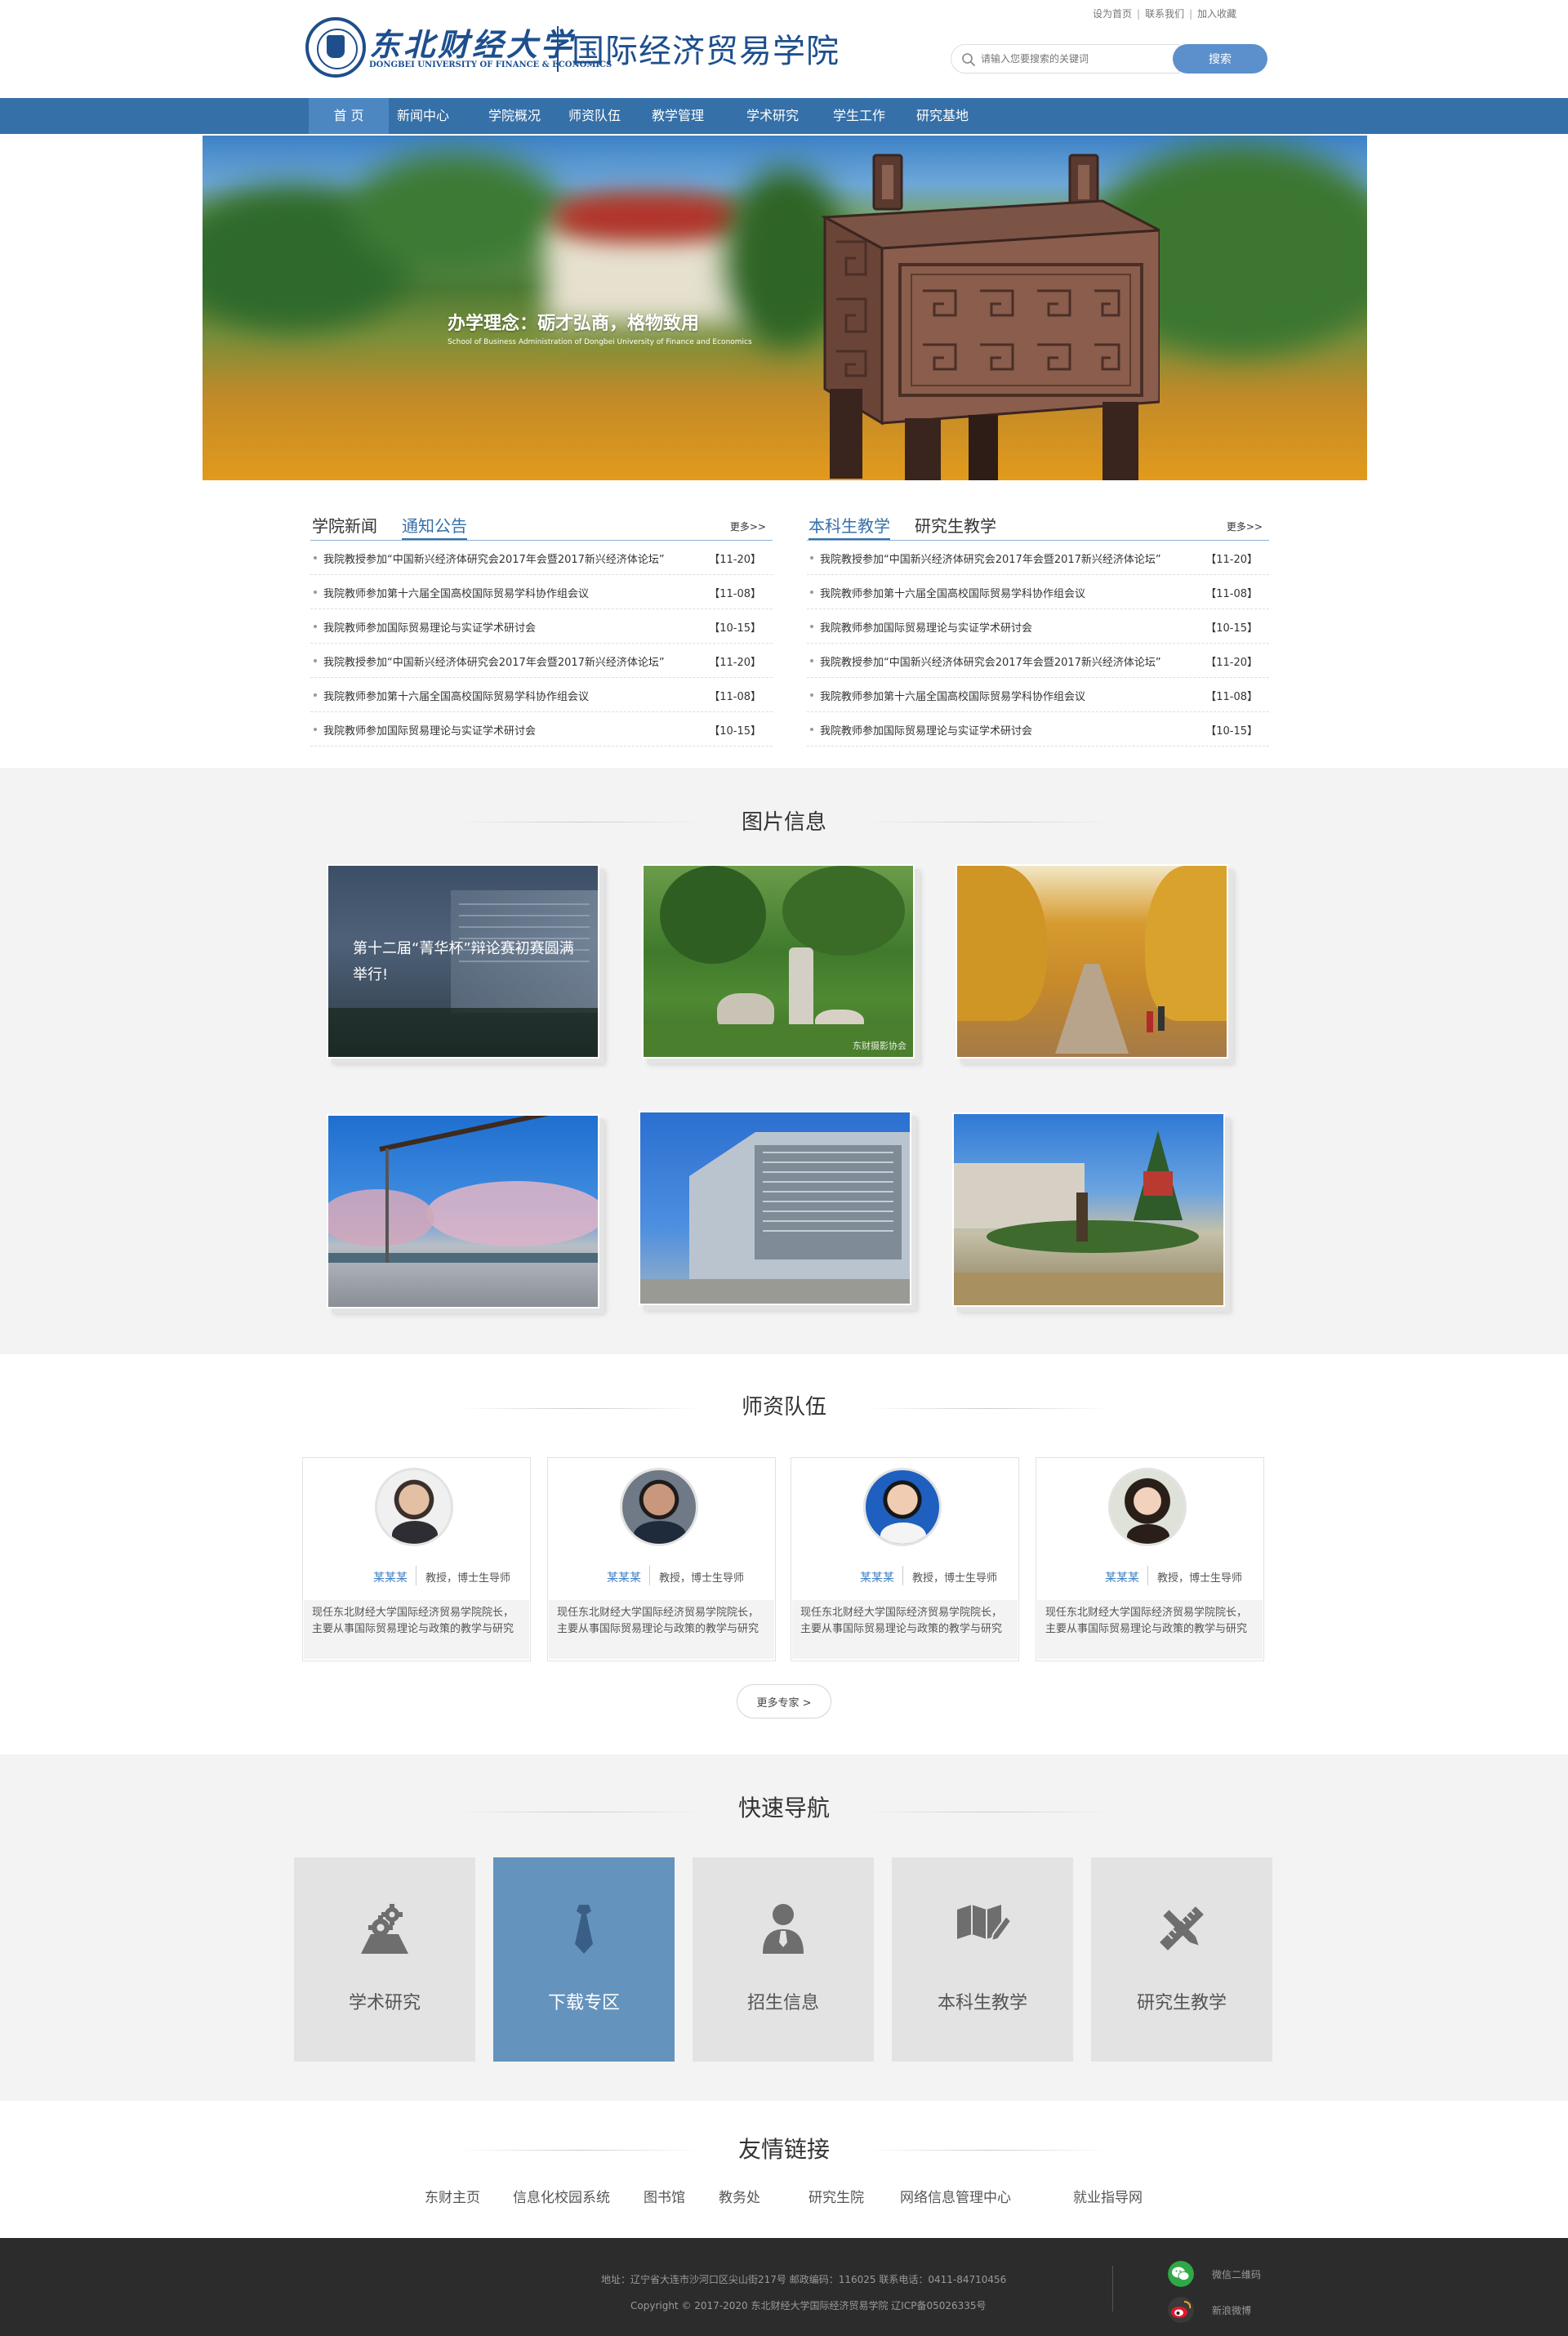  Describe the element at coordinates (1237, 2274) in the screenshot. I see `wechat-label: 微信二维码` at that location.